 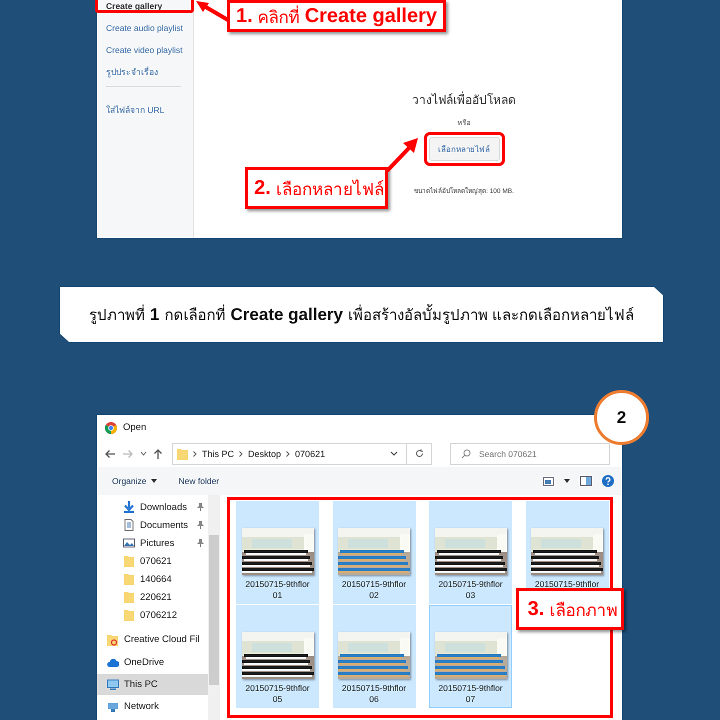 What do you see at coordinates (152, 579) in the screenshot?
I see `nav-item: 140664` at bounding box center [152, 579].